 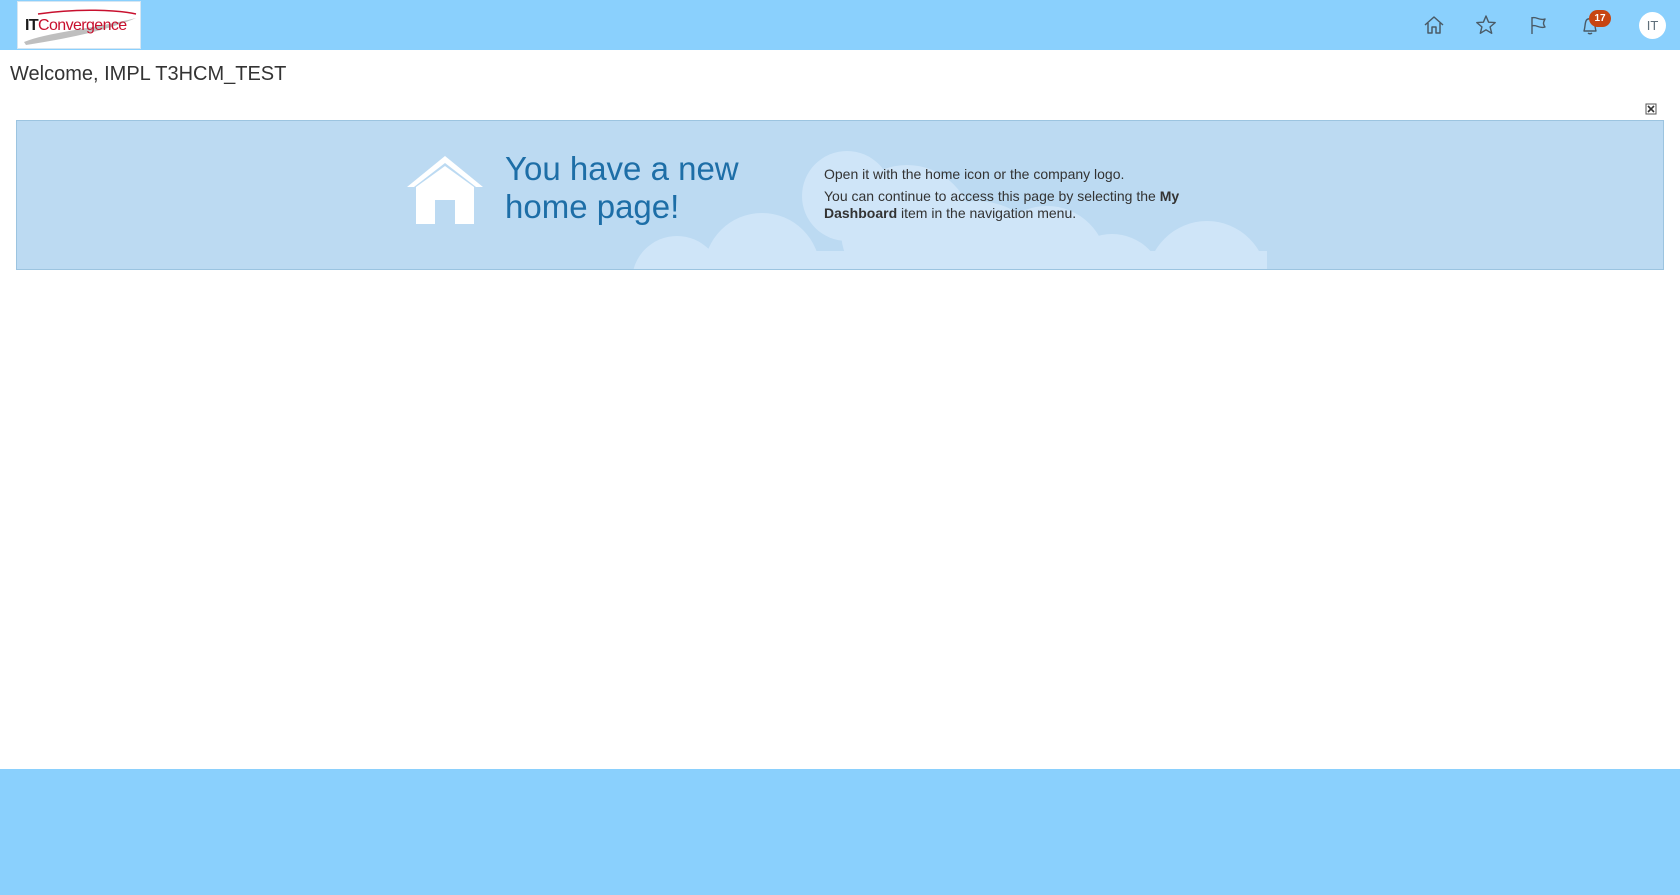 What do you see at coordinates (1486, 25) in the screenshot?
I see `star-icon` at bounding box center [1486, 25].